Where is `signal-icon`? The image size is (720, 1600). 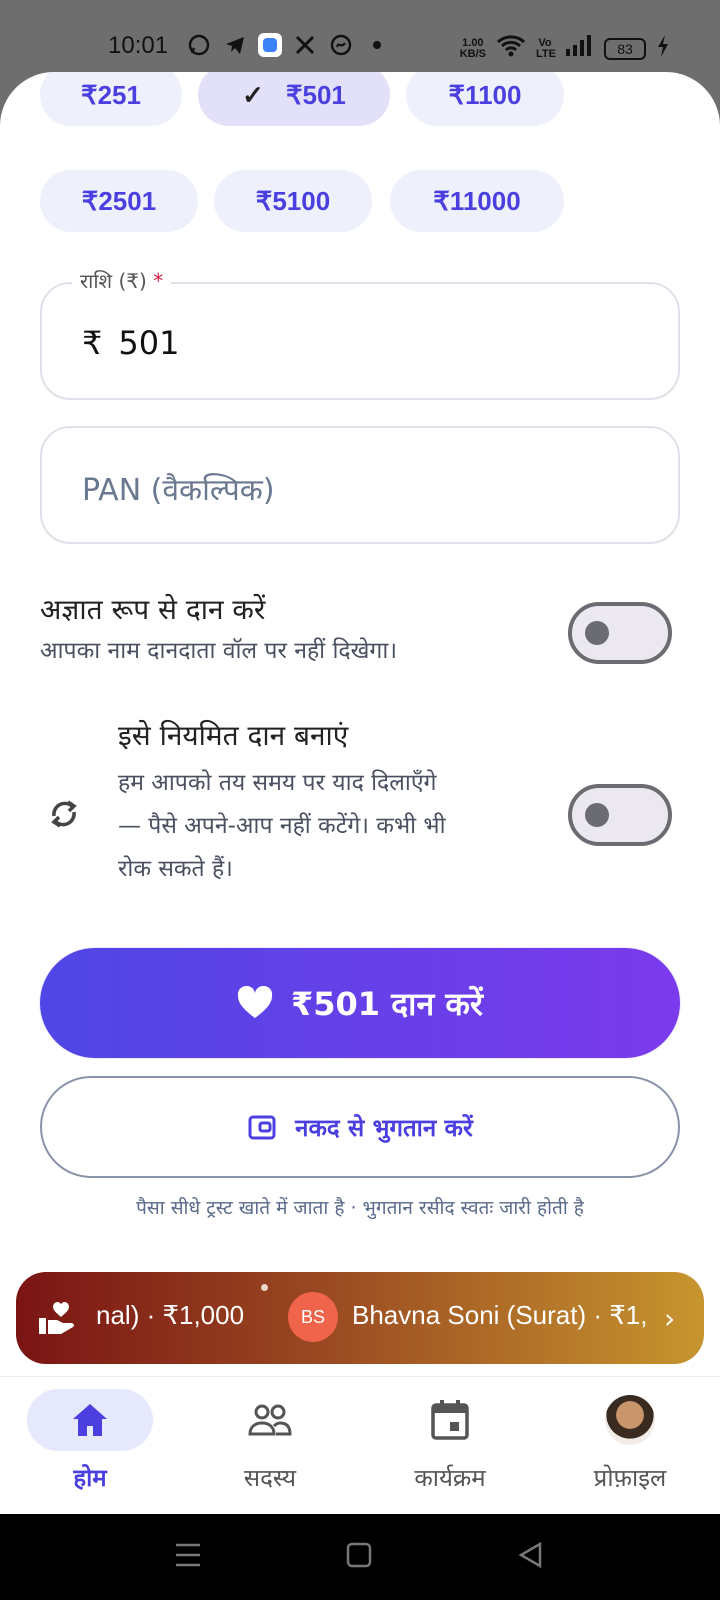 signal-icon is located at coordinates (579, 48).